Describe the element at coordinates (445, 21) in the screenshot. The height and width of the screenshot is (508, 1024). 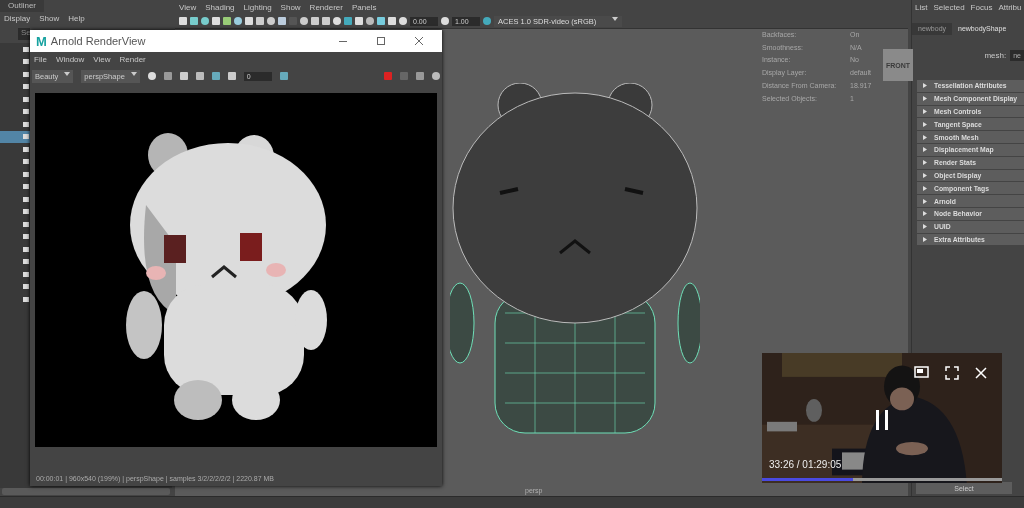
I see `gamma-icon` at that location.